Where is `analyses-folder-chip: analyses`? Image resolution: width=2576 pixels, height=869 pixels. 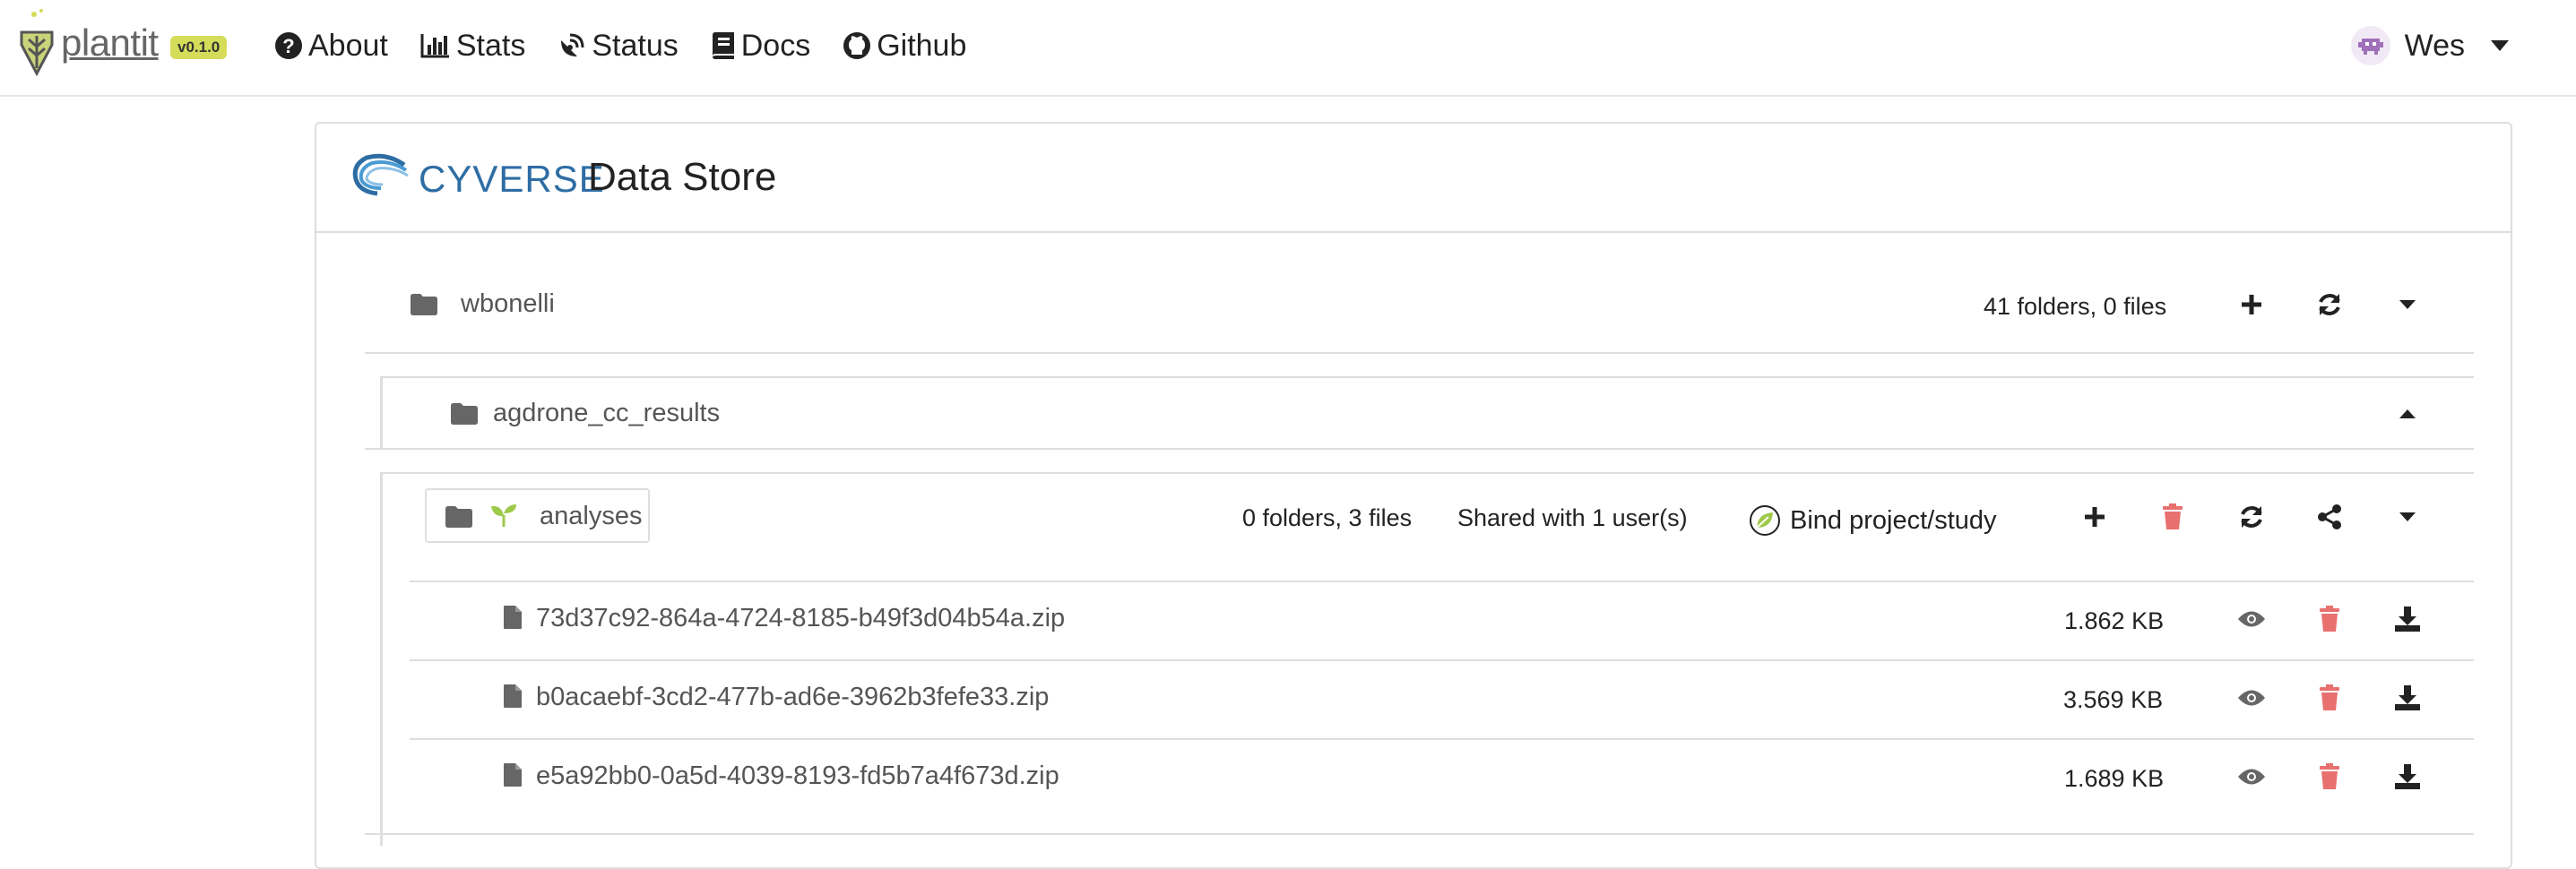
analyses-folder-chip: analyses is located at coordinates (537, 515).